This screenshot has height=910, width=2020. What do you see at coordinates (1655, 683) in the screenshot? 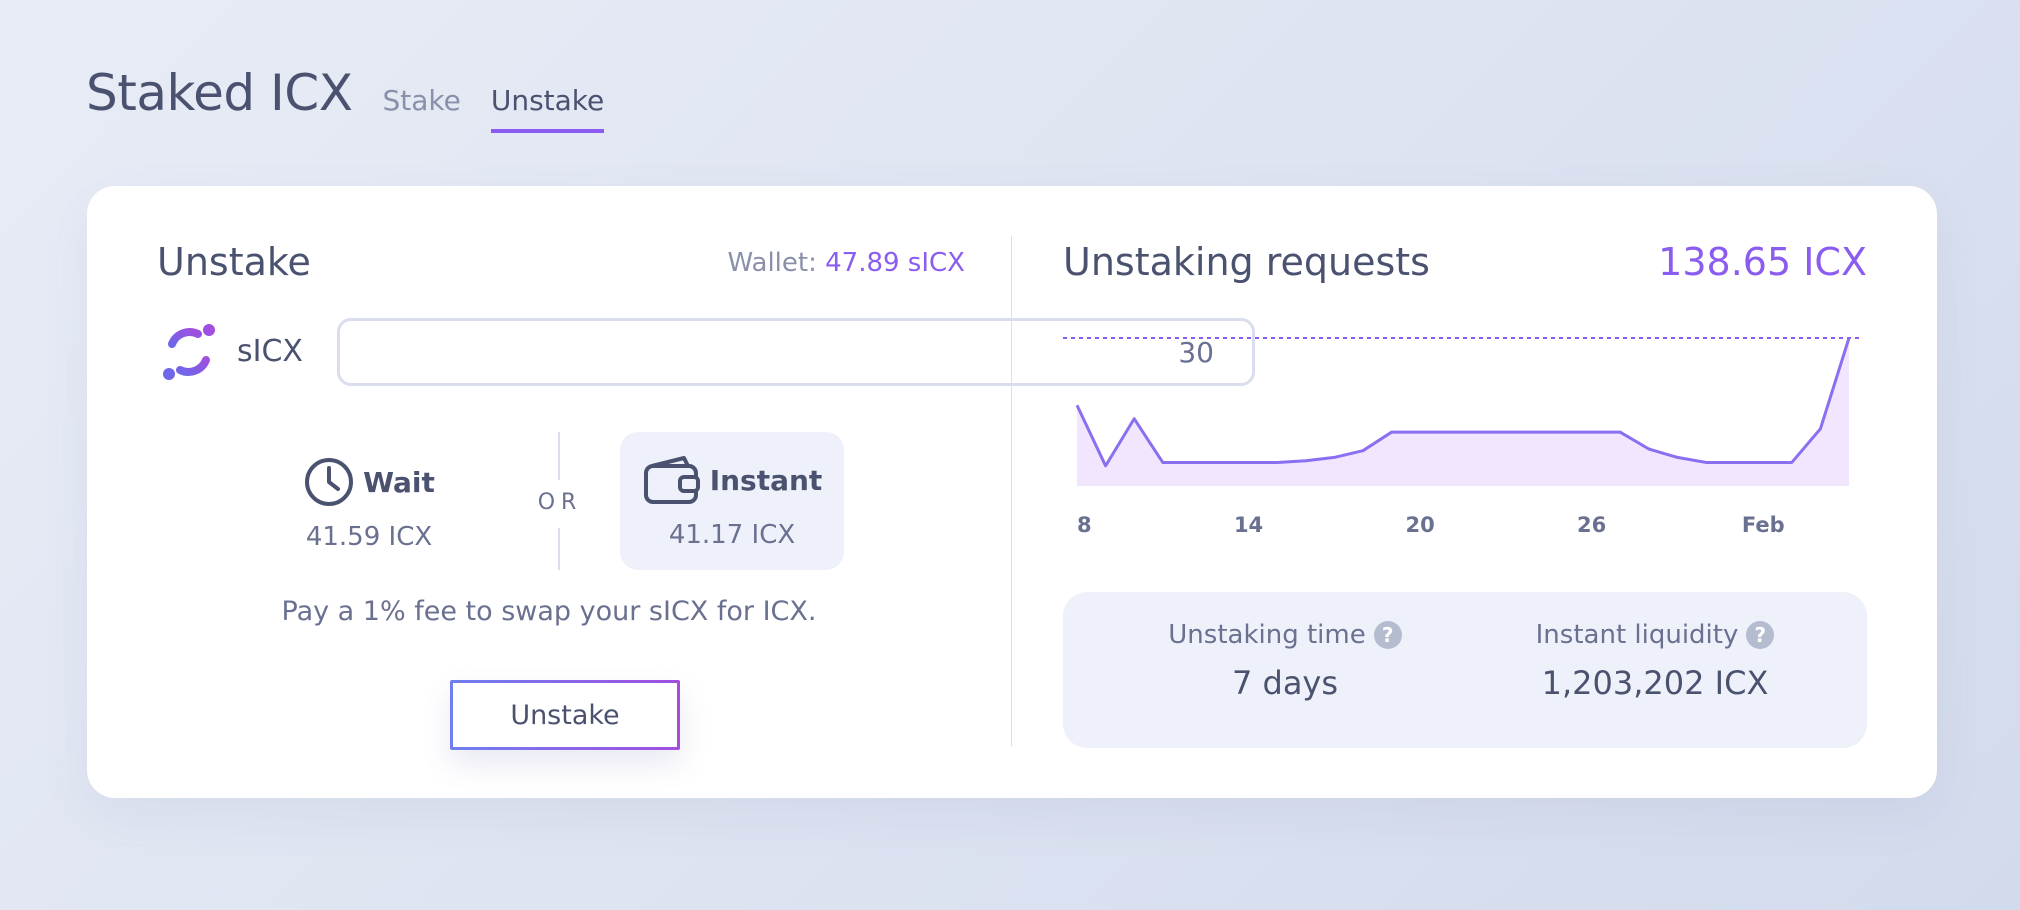
I see `stat-value: 1,203,202 ICX` at bounding box center [1655, 683].